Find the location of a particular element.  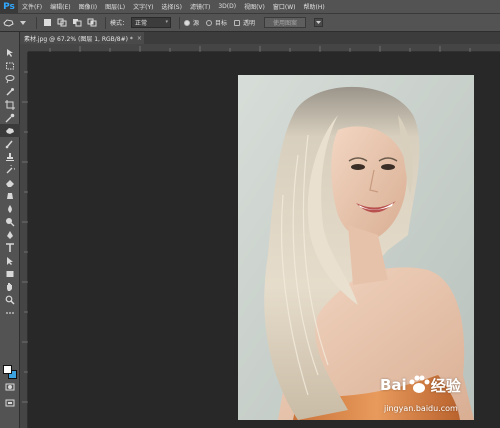

eyedropper-icon is located at coordinates (10, 117).